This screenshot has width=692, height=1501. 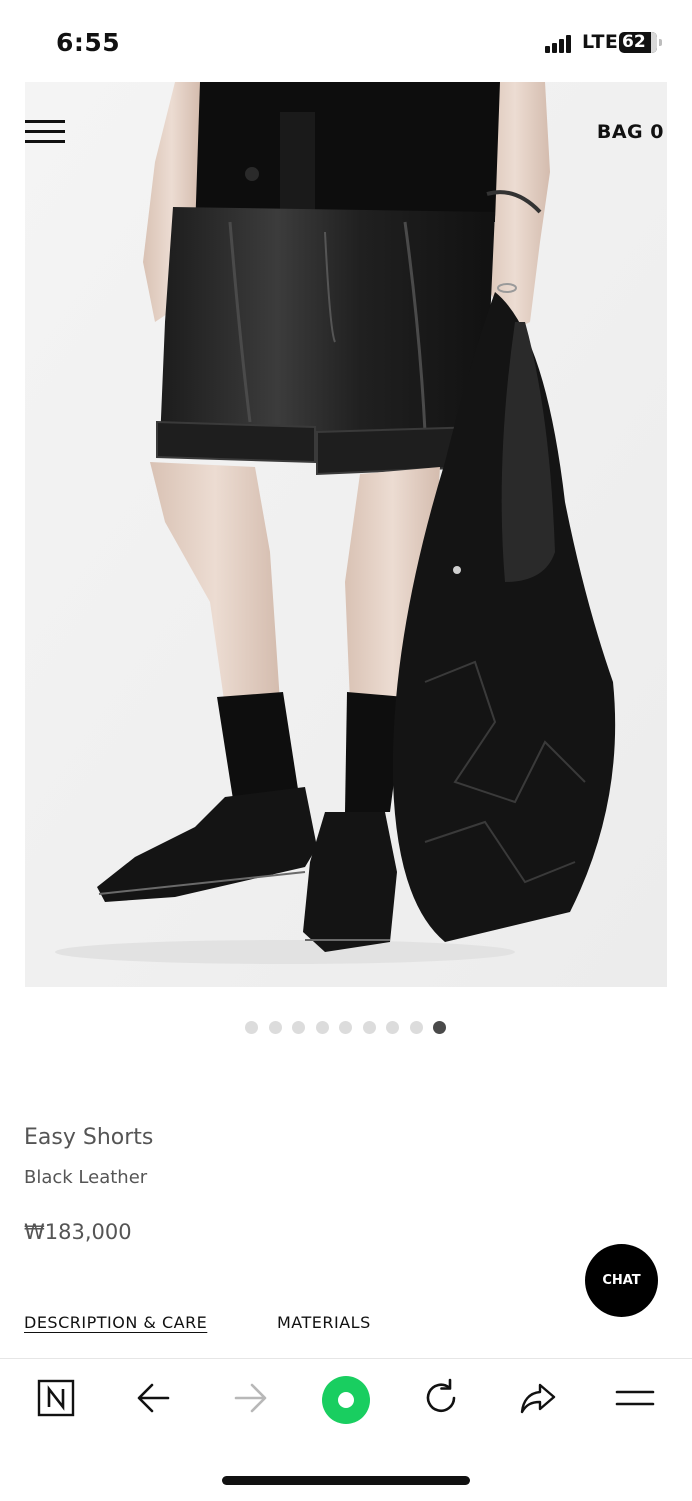 I want to click on back-arrow-icon, so click(x=154, y=1398).